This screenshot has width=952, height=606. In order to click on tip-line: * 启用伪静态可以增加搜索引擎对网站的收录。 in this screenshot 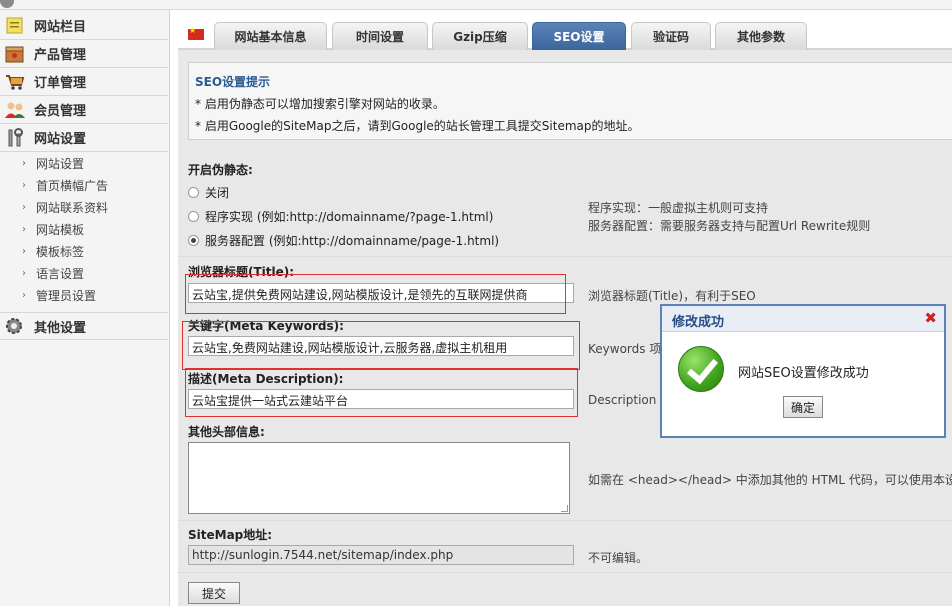, I will do `click(320, 104)`.